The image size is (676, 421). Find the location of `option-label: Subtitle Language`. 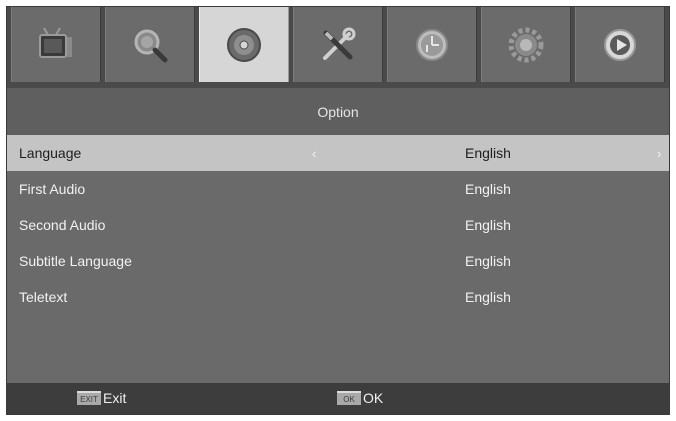

option-label: Subtitle Language is located at coordinates (75, 261).